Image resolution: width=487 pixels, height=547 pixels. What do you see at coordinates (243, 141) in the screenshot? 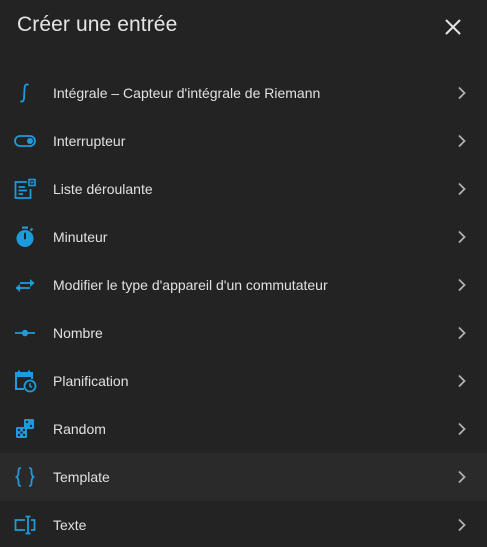
I see `list-item-interrupteur: Interrupteur` at bounding box center [243, 141].